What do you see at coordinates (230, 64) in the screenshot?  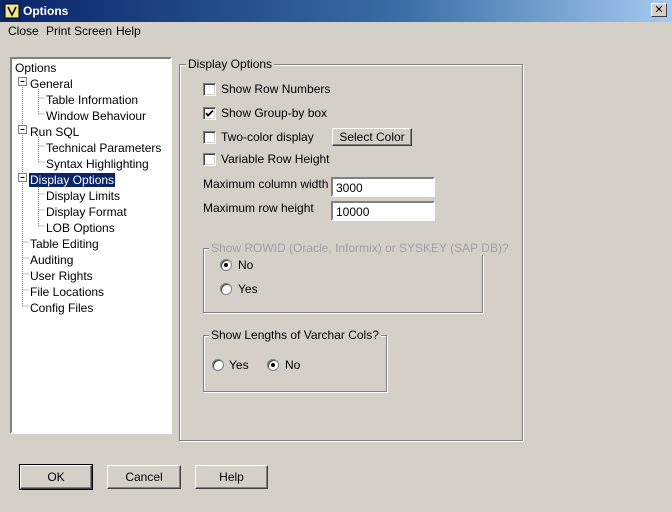 I see `display-options-title: Display Options` at bounding box center [230, 64].